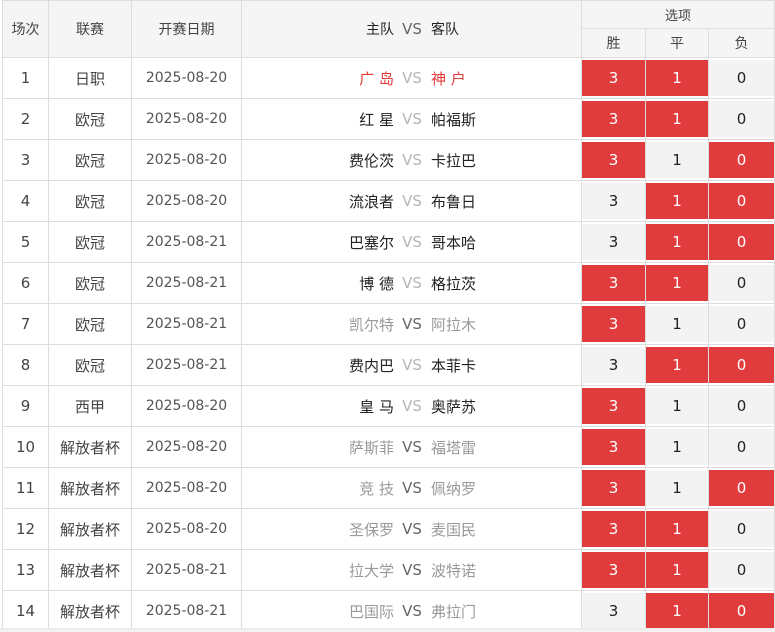 The height and width of the screenshot is (632, 775). Describe the element at coordinates (454, 406) in the screenshot. I see `away-team: 奥萨苏` at that location.